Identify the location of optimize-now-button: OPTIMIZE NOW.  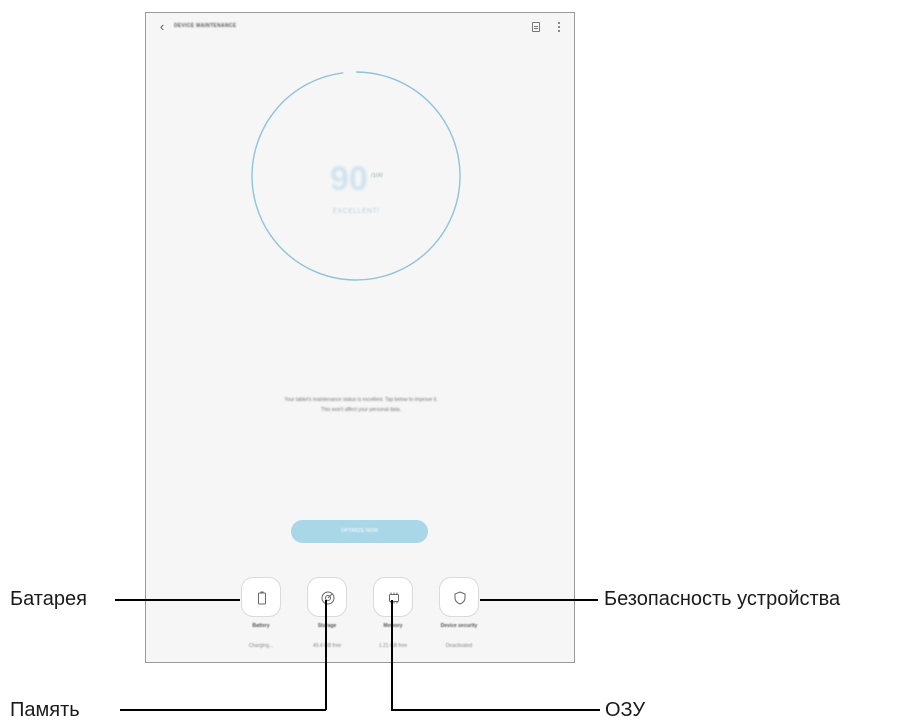
(359, 531).